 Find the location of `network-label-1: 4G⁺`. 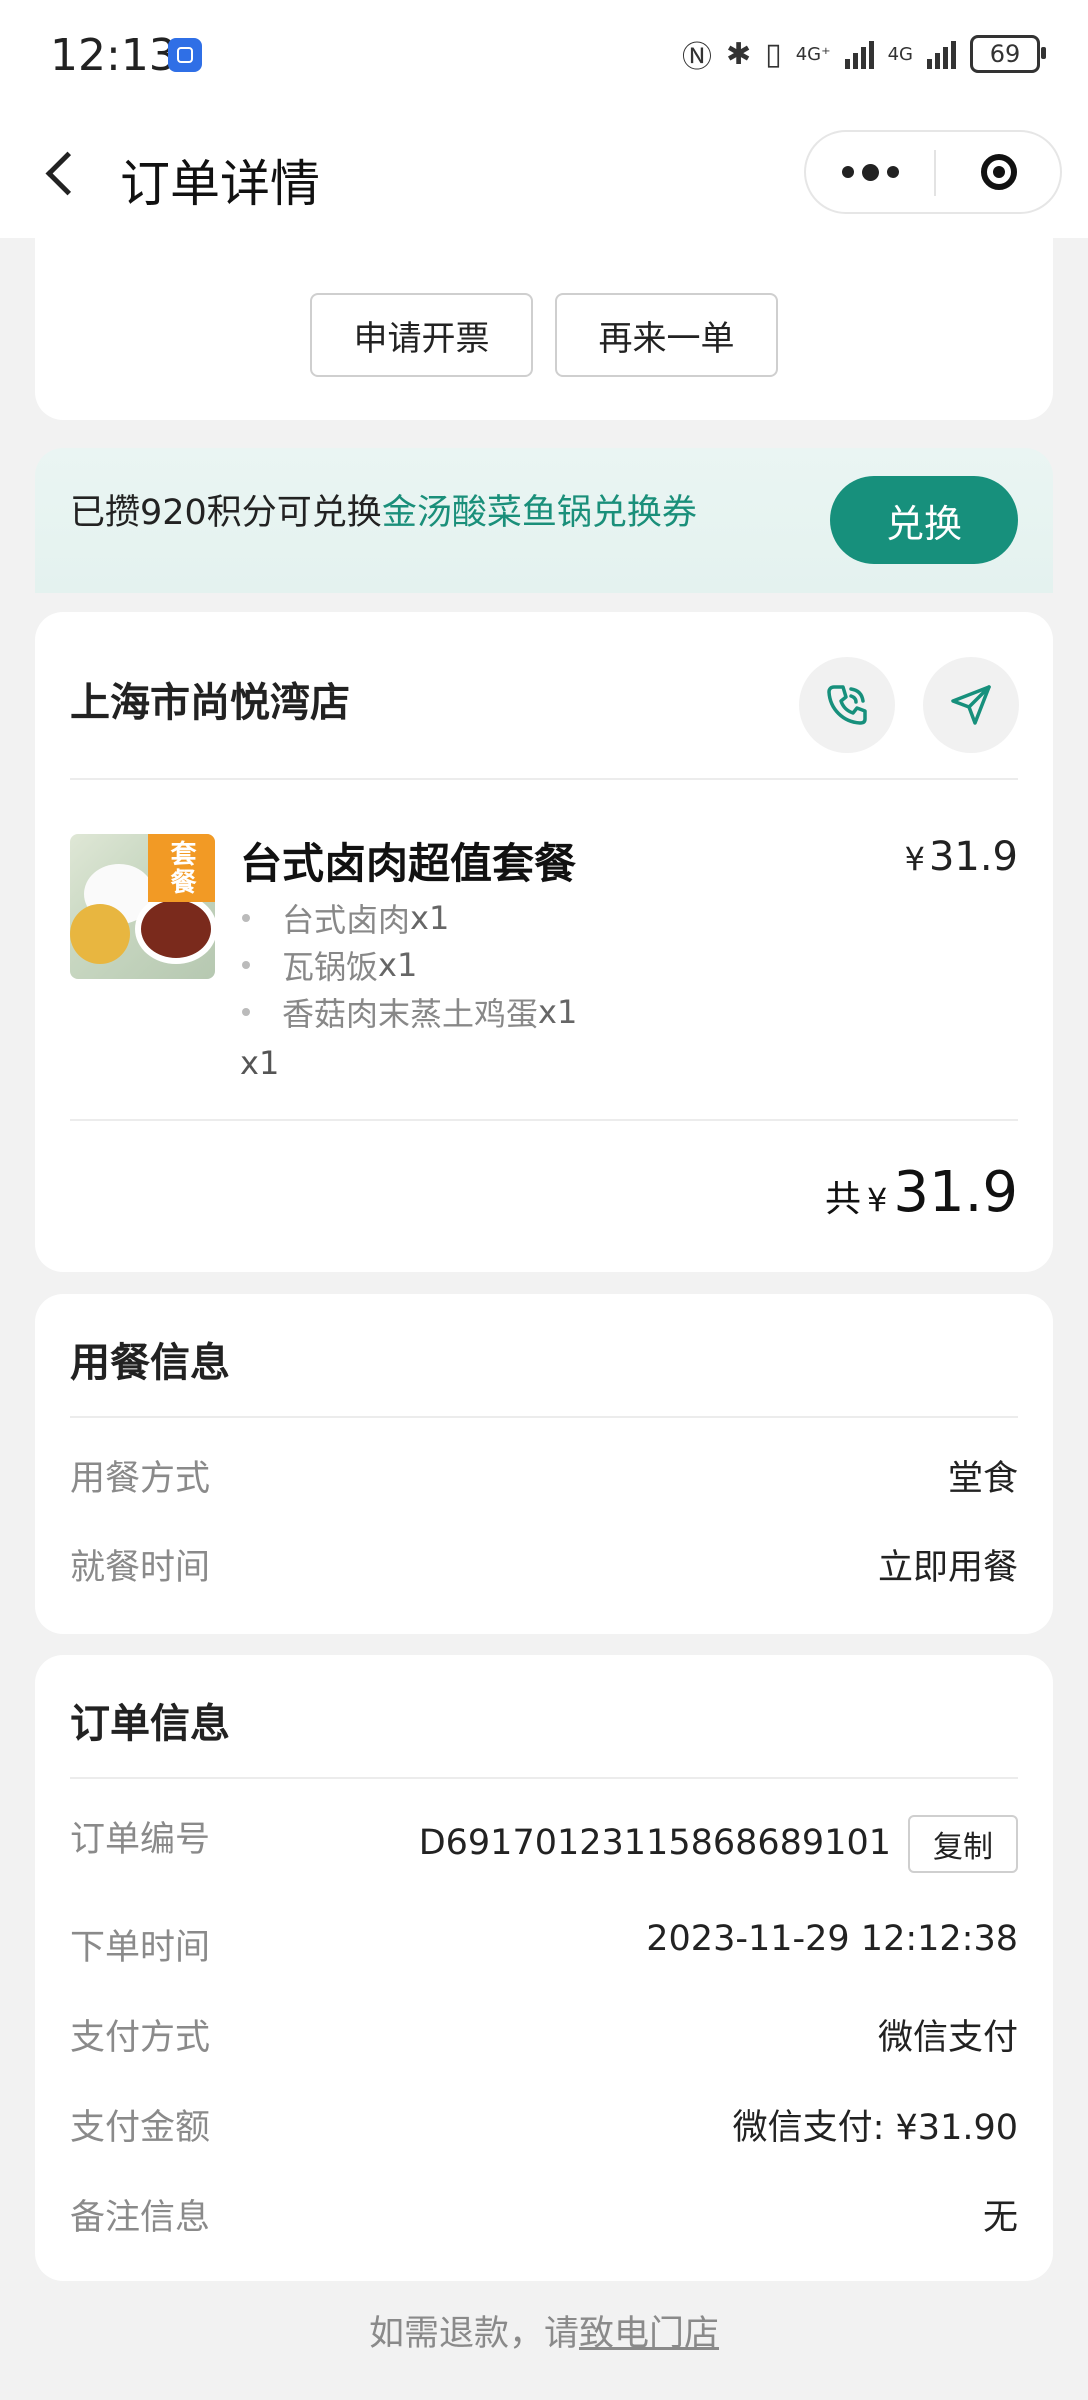

network-label-1: 4G⁺ is located at coordinates (813, 54).